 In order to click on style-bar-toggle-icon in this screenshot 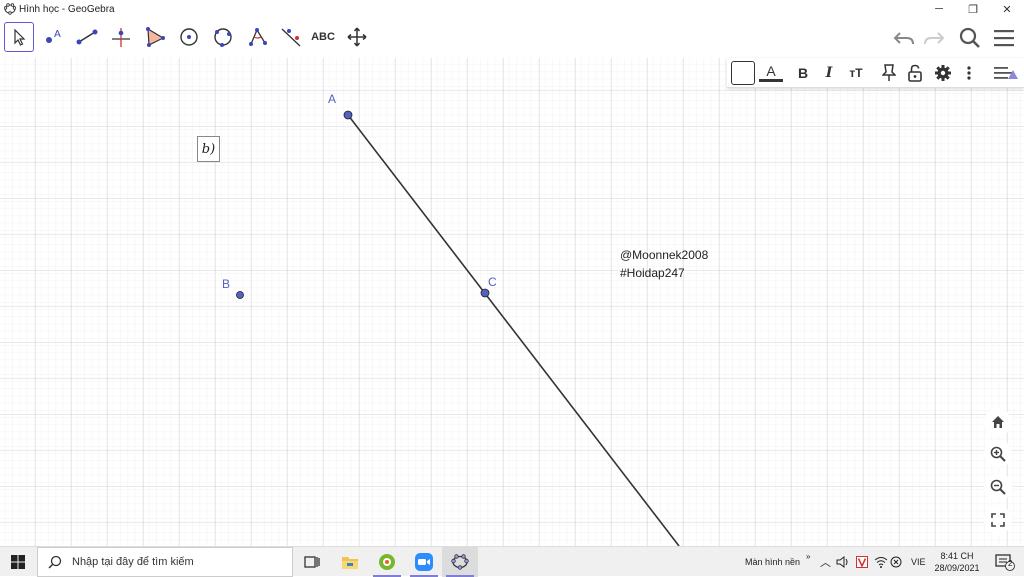, I will do `click(1006, 73)`.